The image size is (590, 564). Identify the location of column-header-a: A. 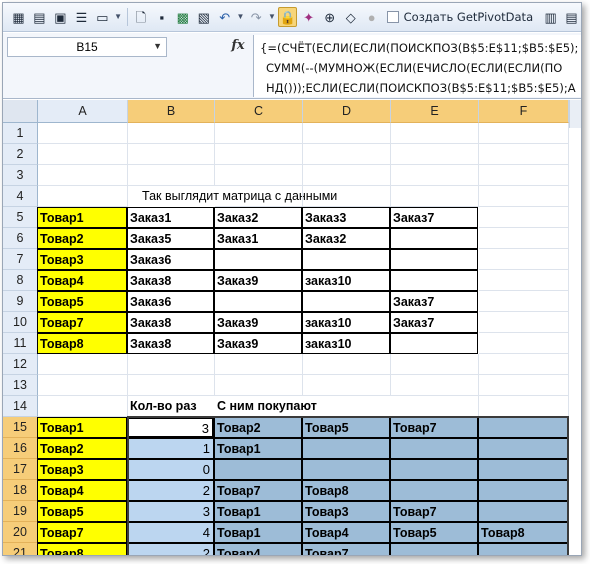
(83, 111).